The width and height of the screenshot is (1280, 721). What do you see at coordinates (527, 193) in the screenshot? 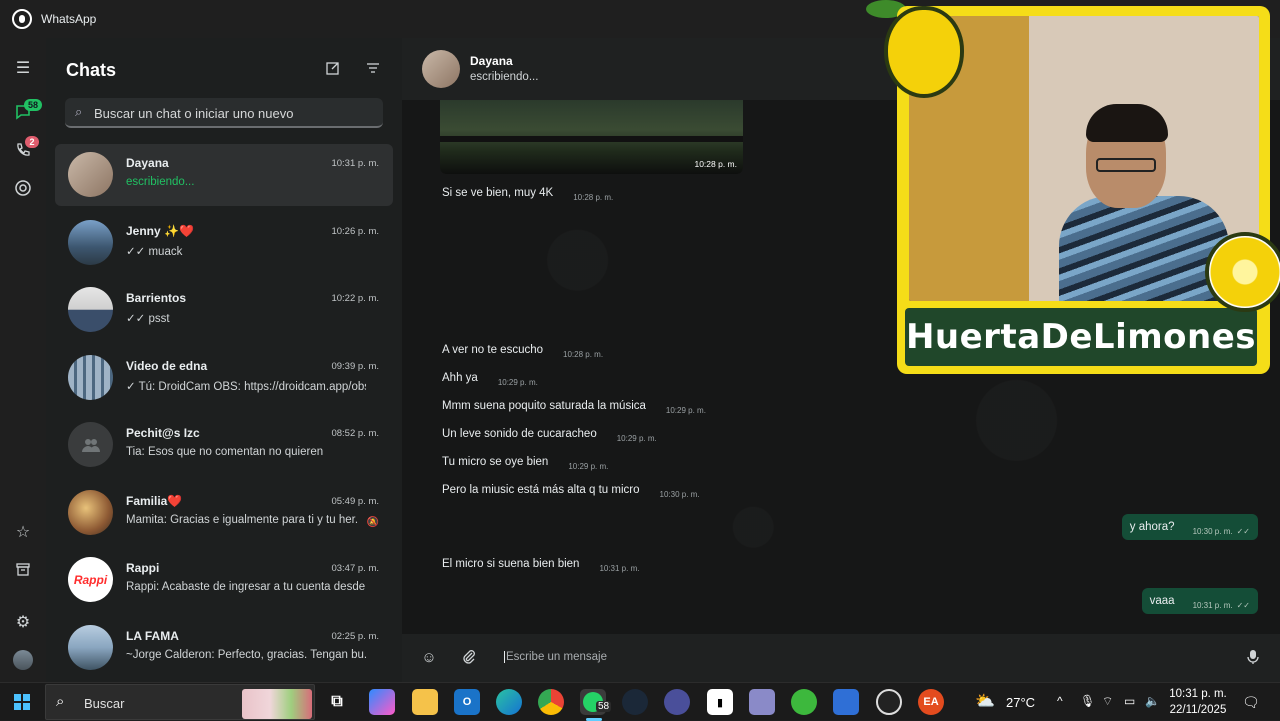
I see `message-incoming: Si se ve bien, muy 4K 10:28 p. m.` at bounding box center [527, 193].